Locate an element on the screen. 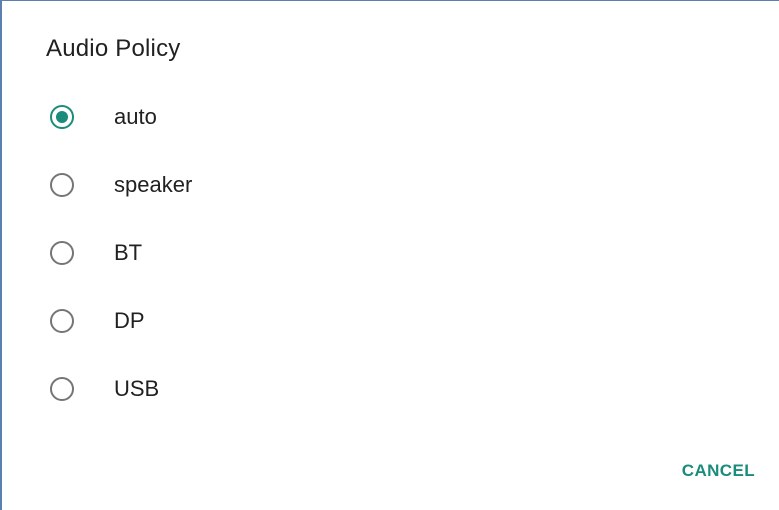 The image size is (779, 510). option-usb: USB is located at coordinates (390, 389).